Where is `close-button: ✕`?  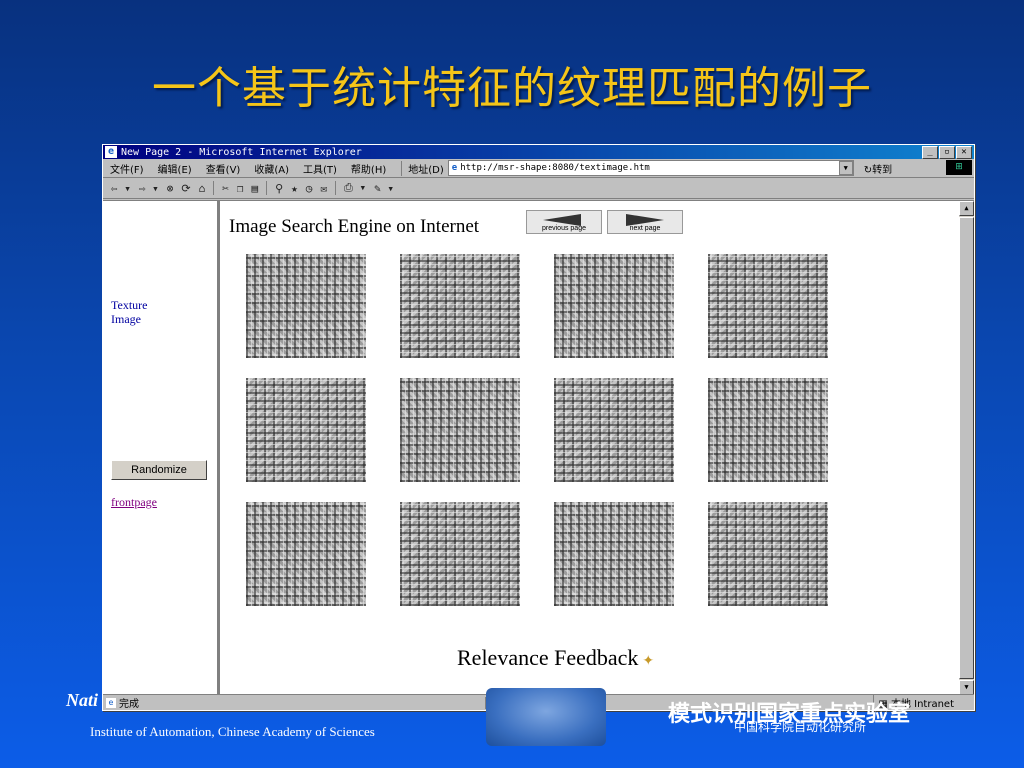
close-button: ✕ is located at coordinates (964, 152).